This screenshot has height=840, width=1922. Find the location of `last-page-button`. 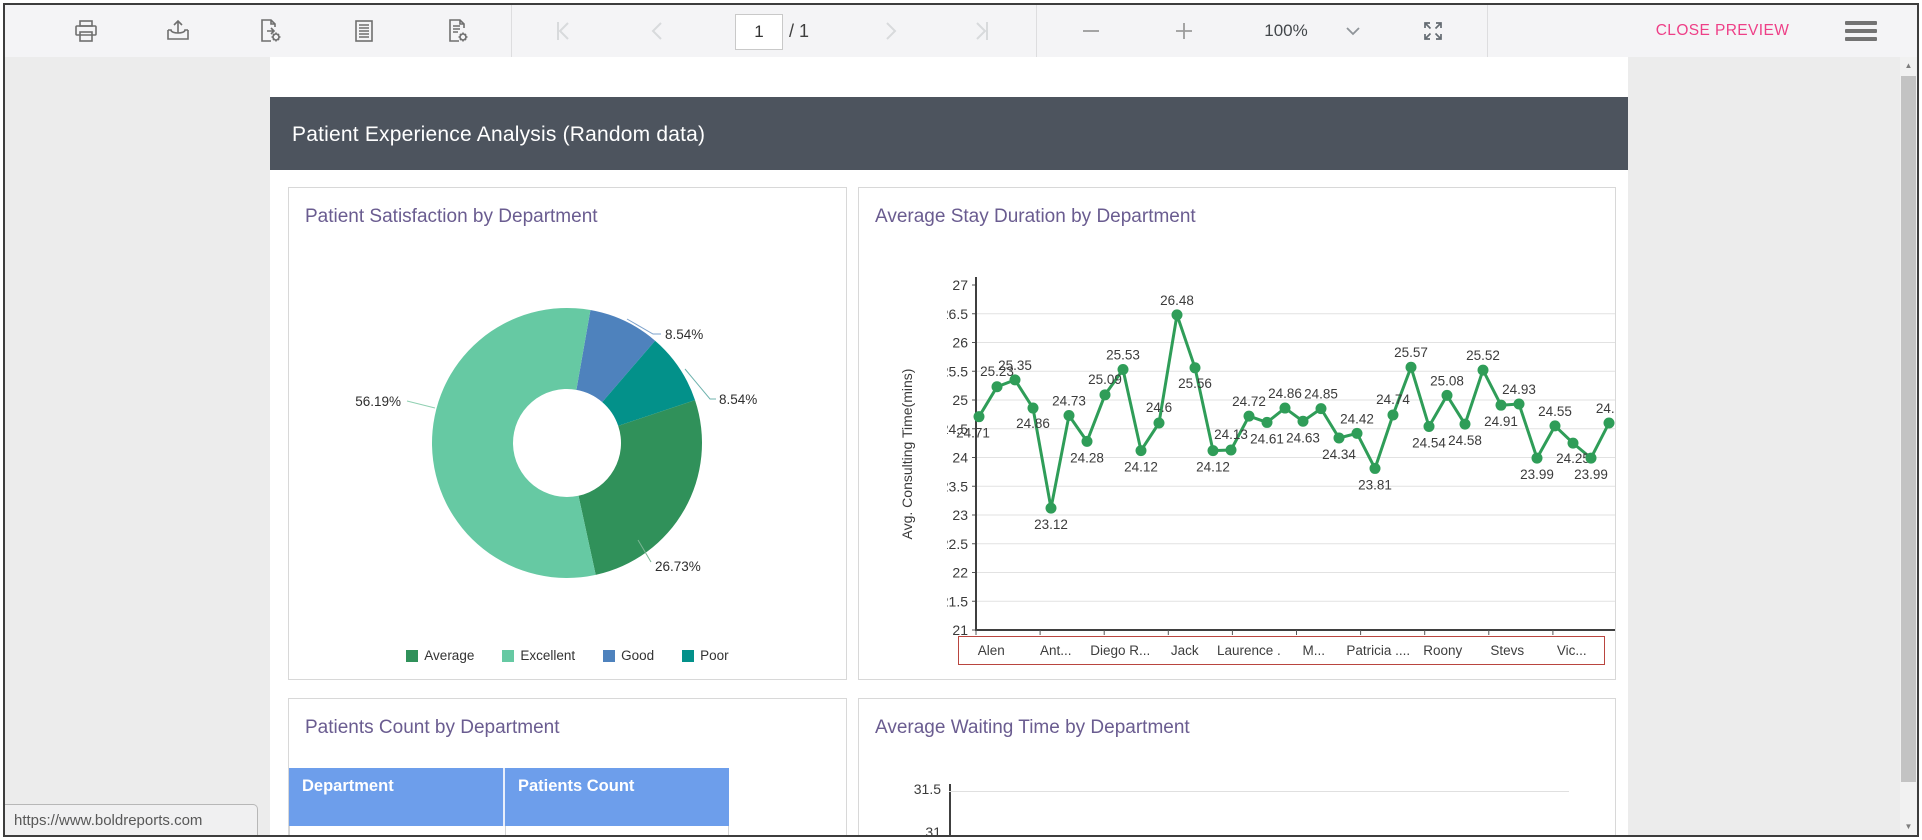

last-page-button is located at coordinates (982, 31).